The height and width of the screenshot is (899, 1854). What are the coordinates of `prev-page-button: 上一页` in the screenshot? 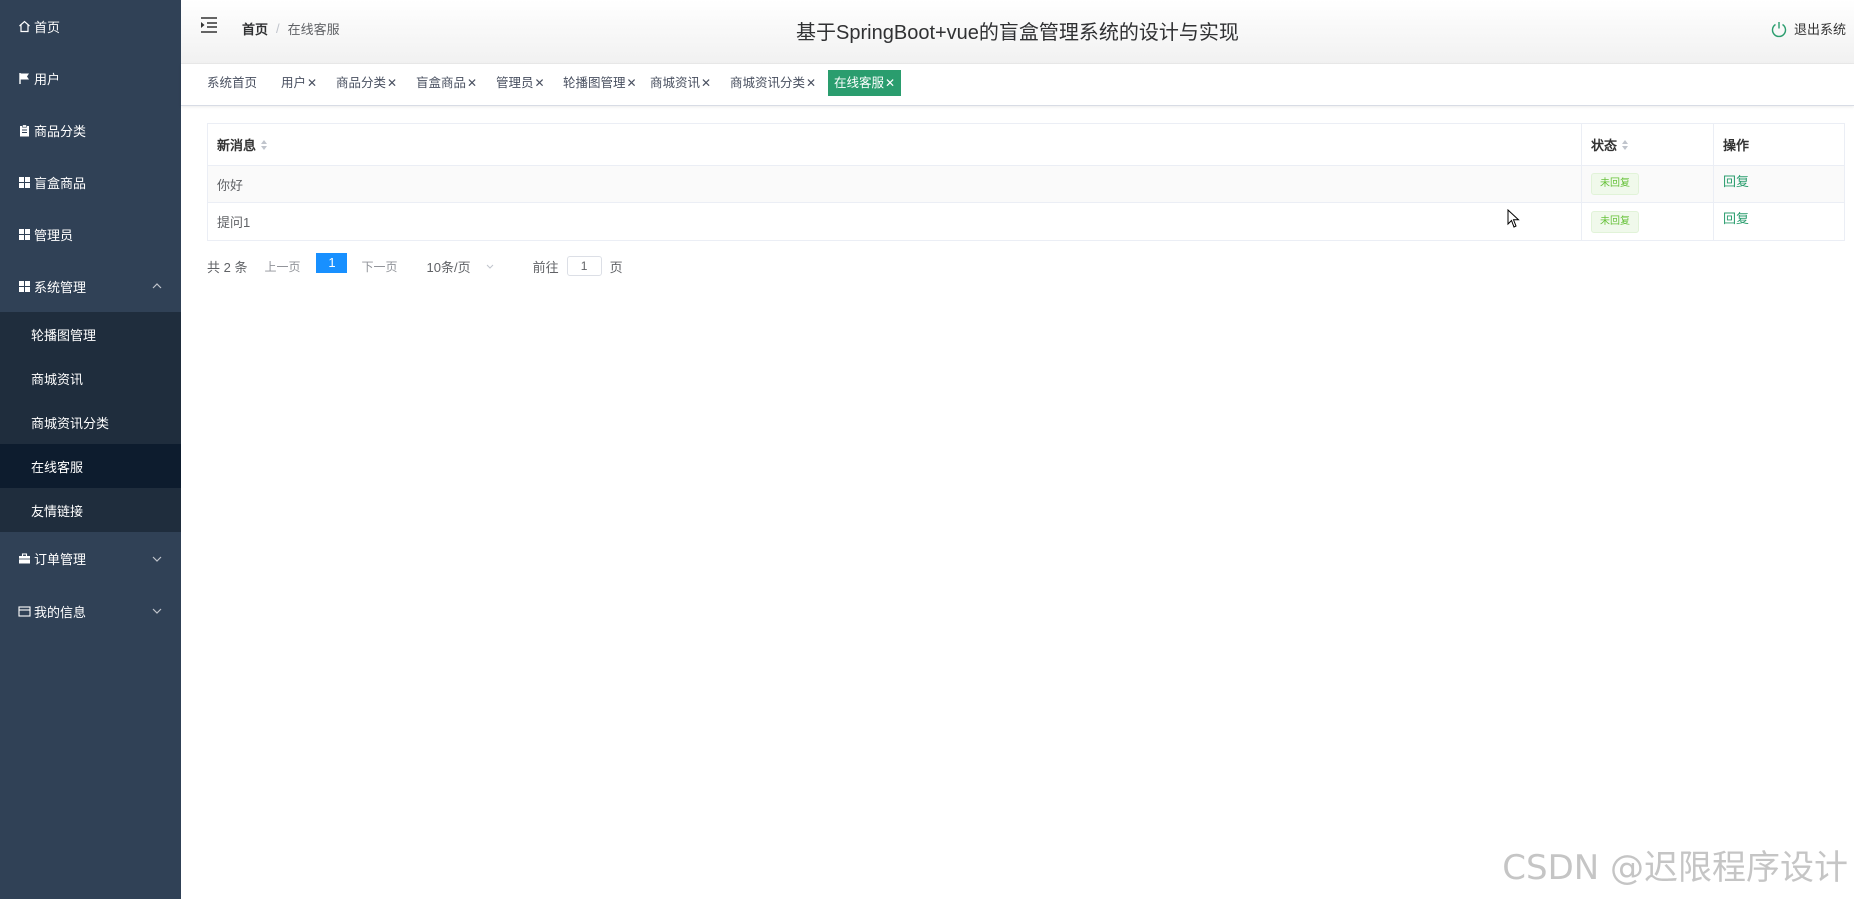 It's located at (282, 266).